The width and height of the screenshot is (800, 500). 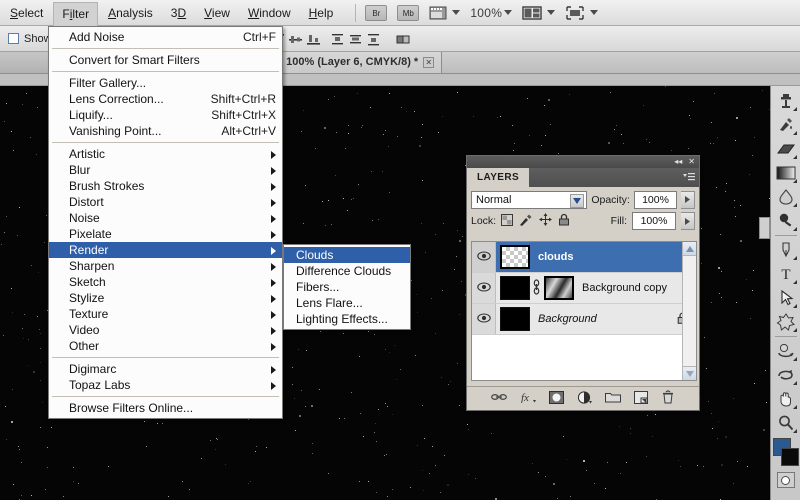 I want to click on distribute-top-icon, so click(x=337, y=39).